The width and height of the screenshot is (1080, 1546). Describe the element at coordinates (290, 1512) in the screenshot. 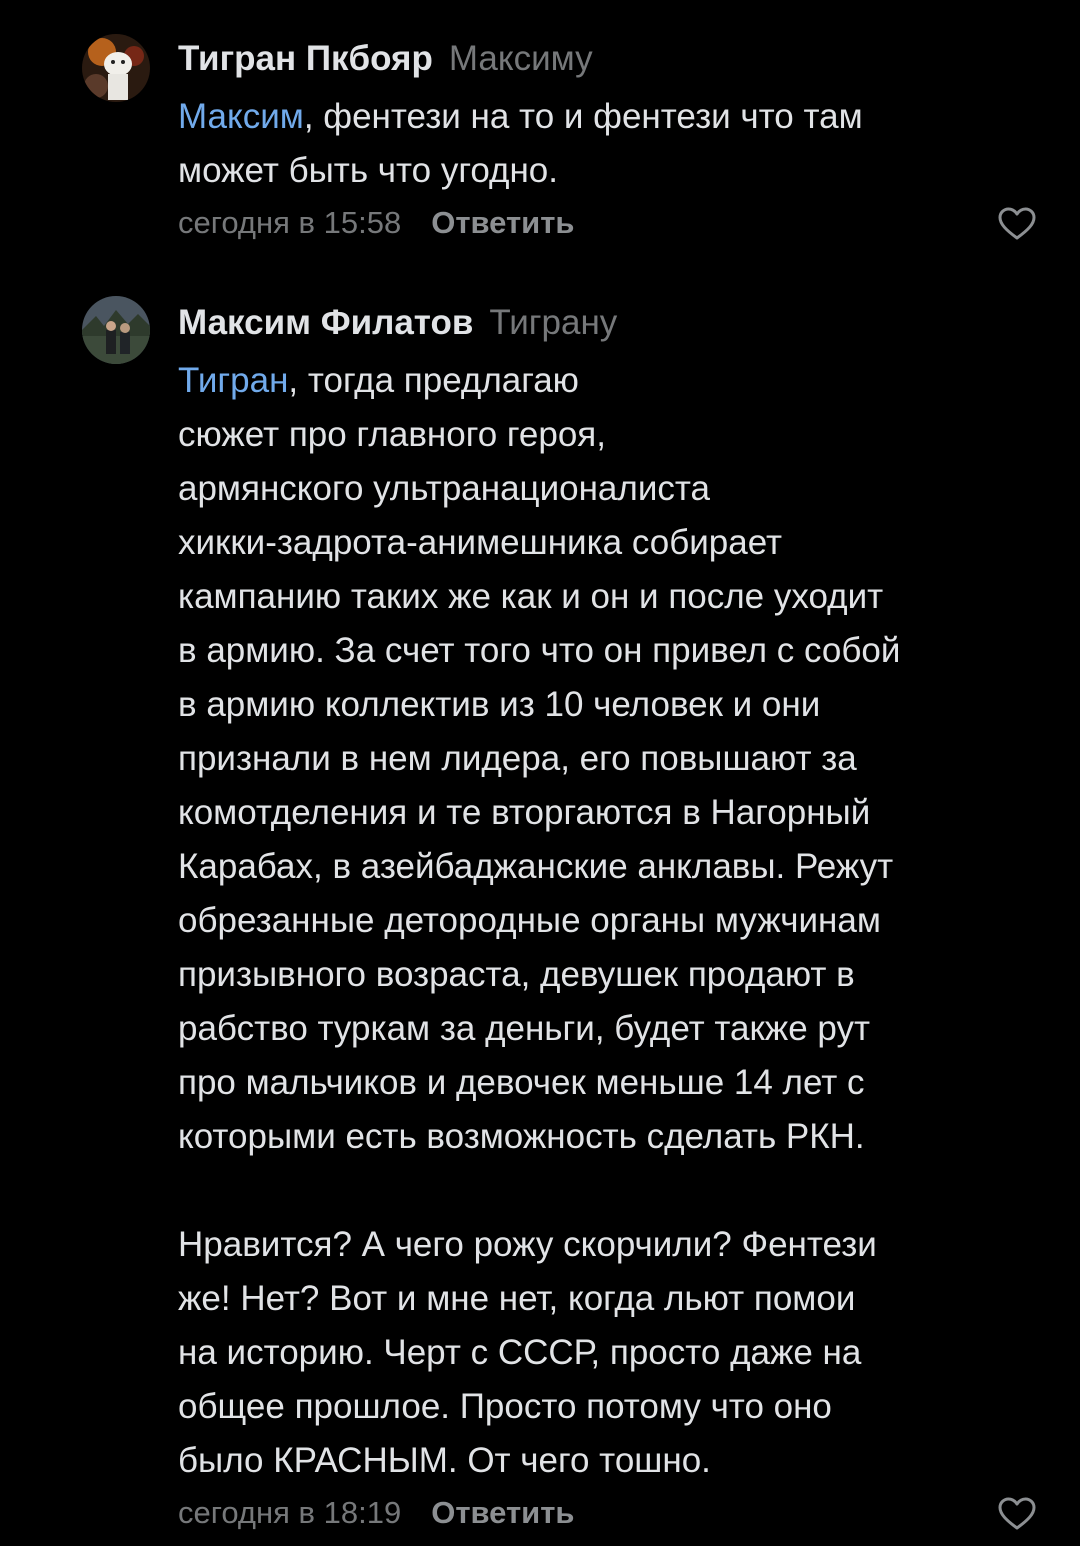

I see `comment-timestamp: сегодня в 18:19` at that location.